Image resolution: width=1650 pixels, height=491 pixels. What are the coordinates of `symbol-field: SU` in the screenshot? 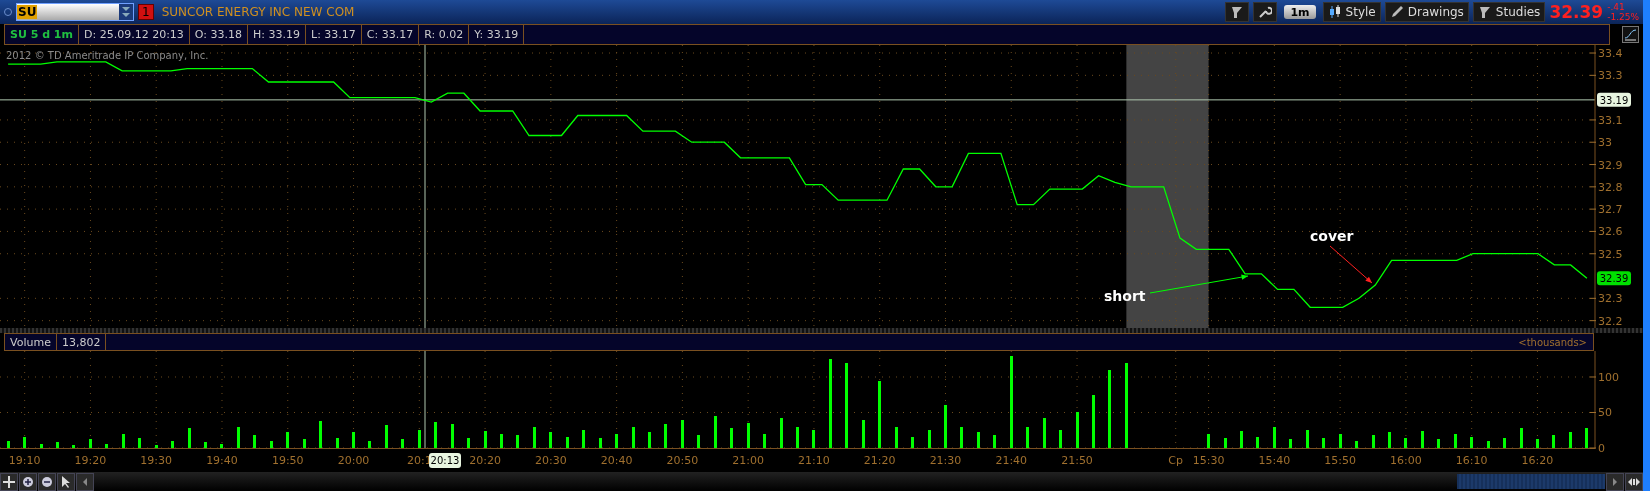 It's located at (75, 12).